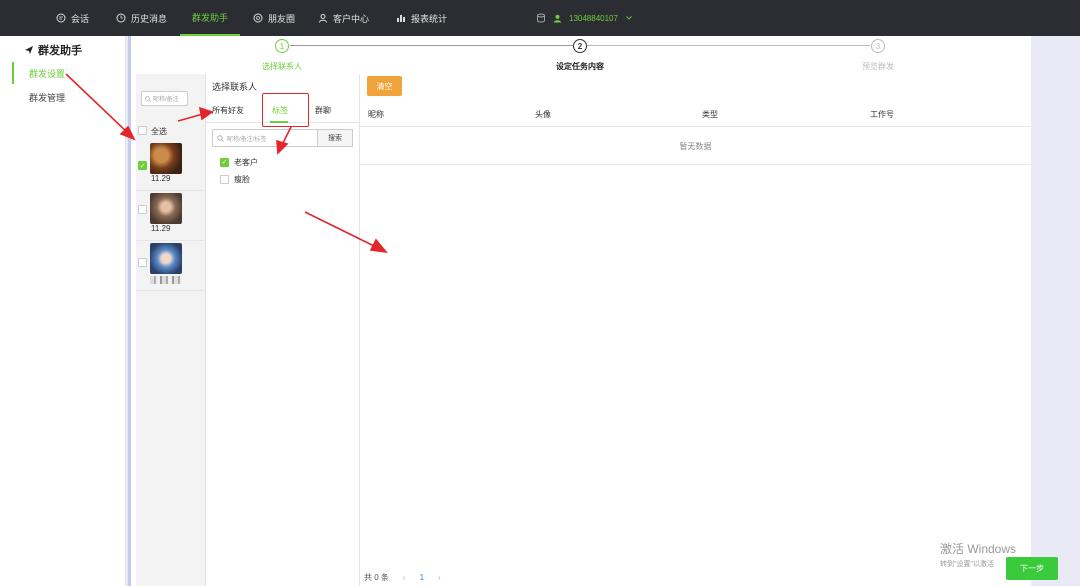  Describe the element at coordinates (543, 114) in the screenshot. I see `column-header-avatar: 头像` at that location.